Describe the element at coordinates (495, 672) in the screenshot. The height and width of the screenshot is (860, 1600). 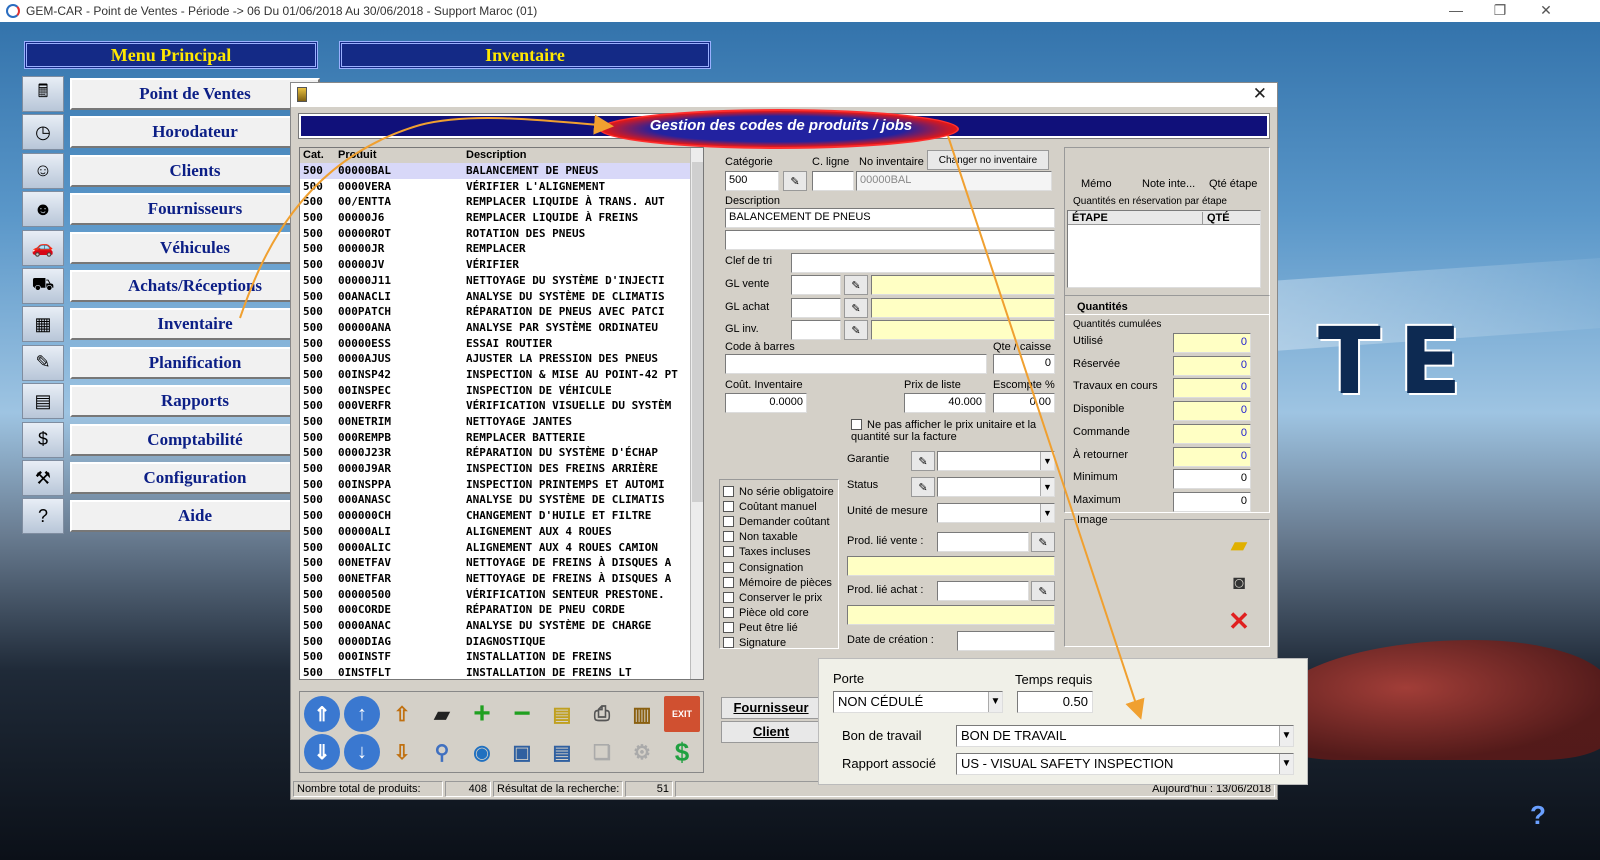
I see `table-row: 500 0INSTFLT INSTALLATION DE FREINS LT` at that location.